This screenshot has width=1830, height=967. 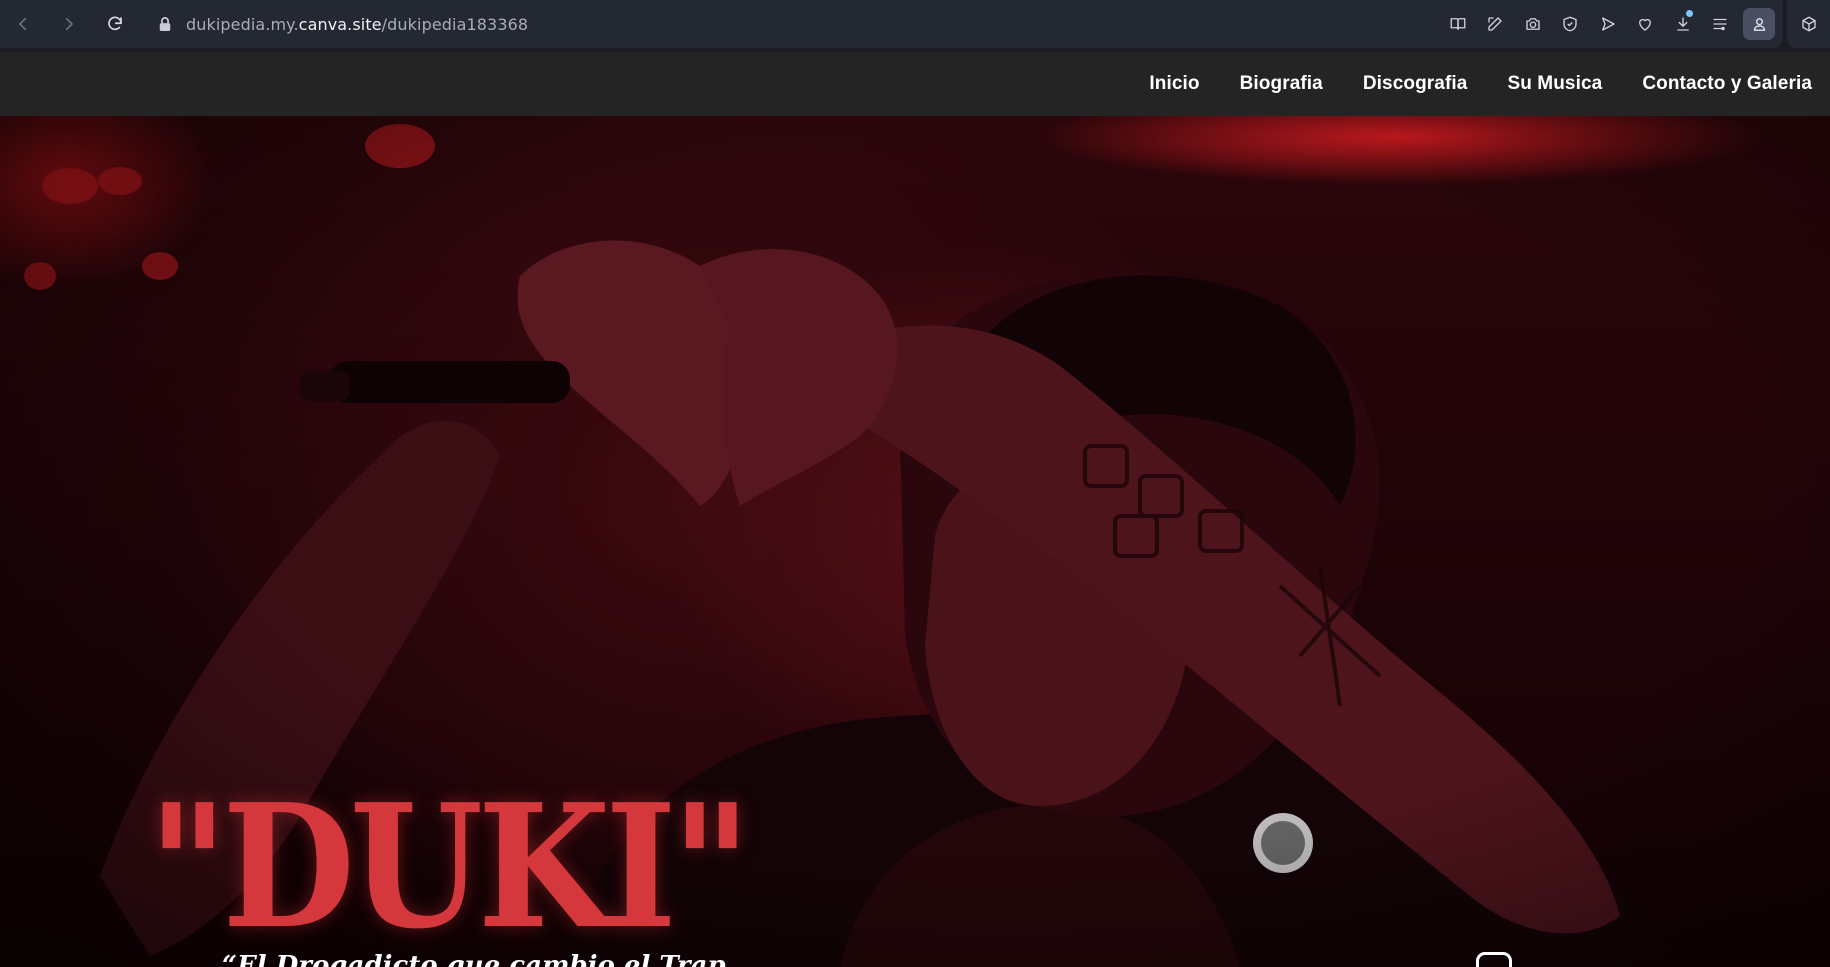 What do you see at coordinates (474, 959) in the screenshot?
I see `hero-subtitle: “El Drogadicto que cambio el Trap` at bounding box center [474, 959].